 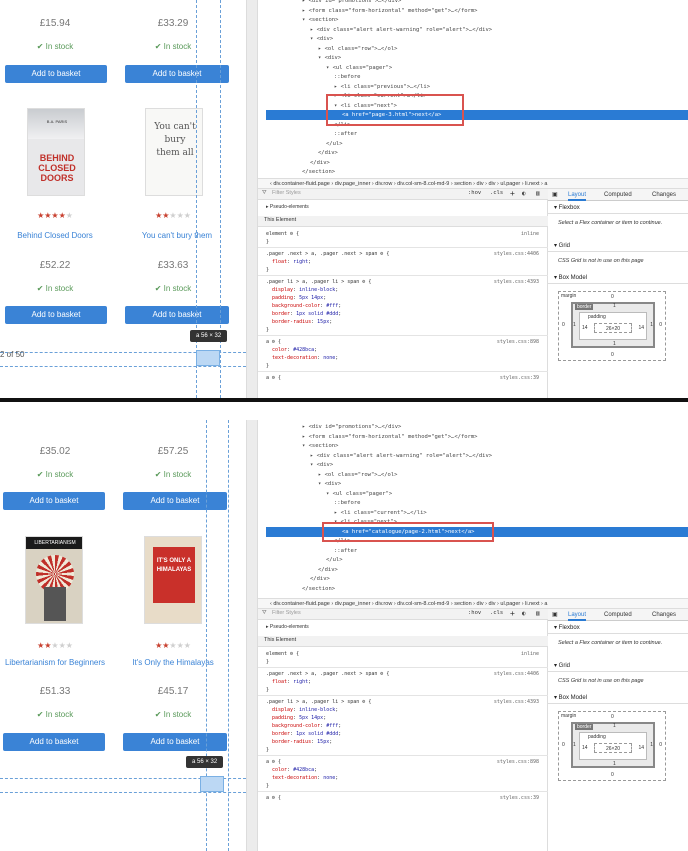 I want to click on css-property: float, so click(x=279, y=682).